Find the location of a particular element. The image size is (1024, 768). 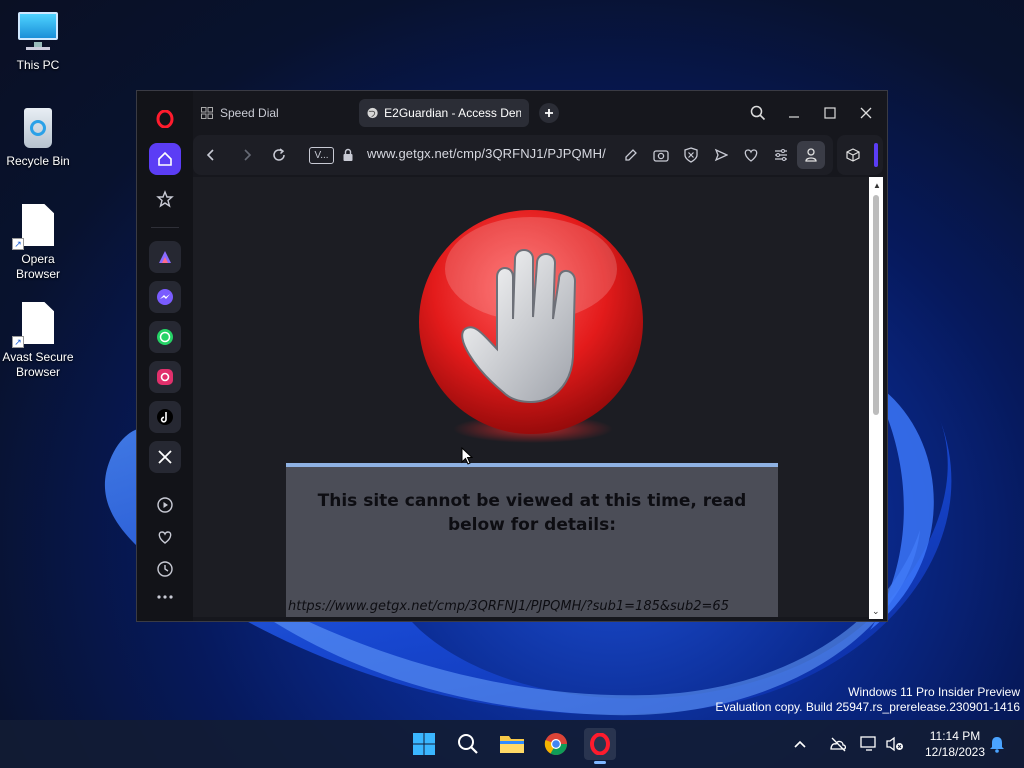

favorite-heart-icon is located at coordinates (751, 155).